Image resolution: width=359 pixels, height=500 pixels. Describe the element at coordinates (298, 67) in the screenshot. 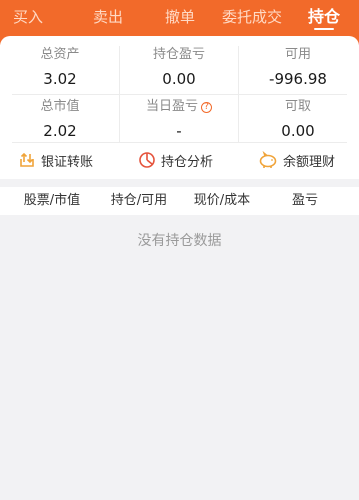

I see `stat-available: 可用 -996.98` at that location.